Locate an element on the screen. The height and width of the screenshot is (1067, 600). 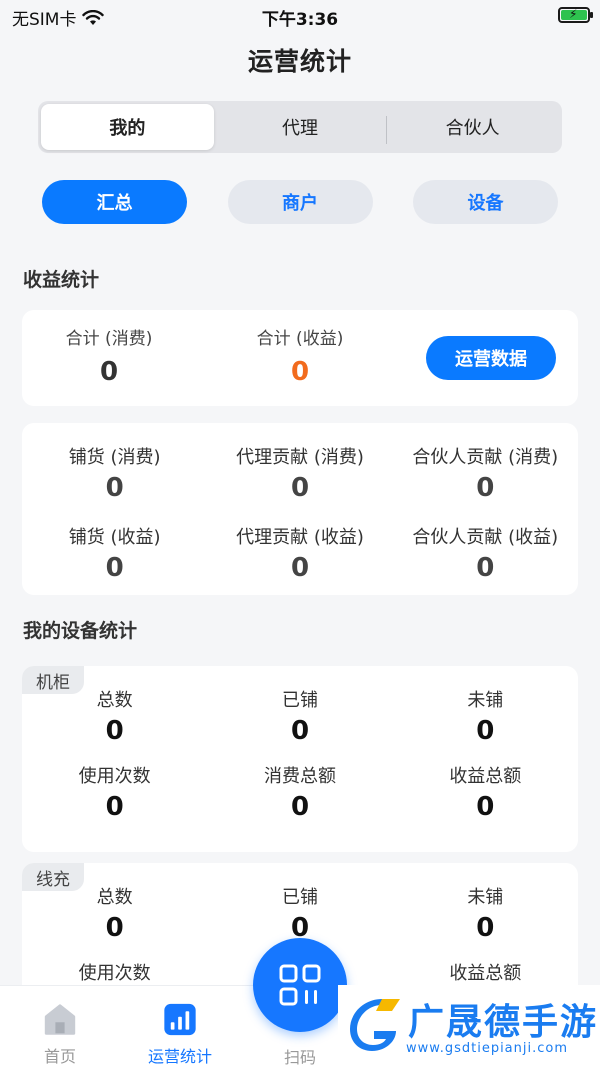
tab-scan-label: 扫码 is located at coordinates (299, 1057).